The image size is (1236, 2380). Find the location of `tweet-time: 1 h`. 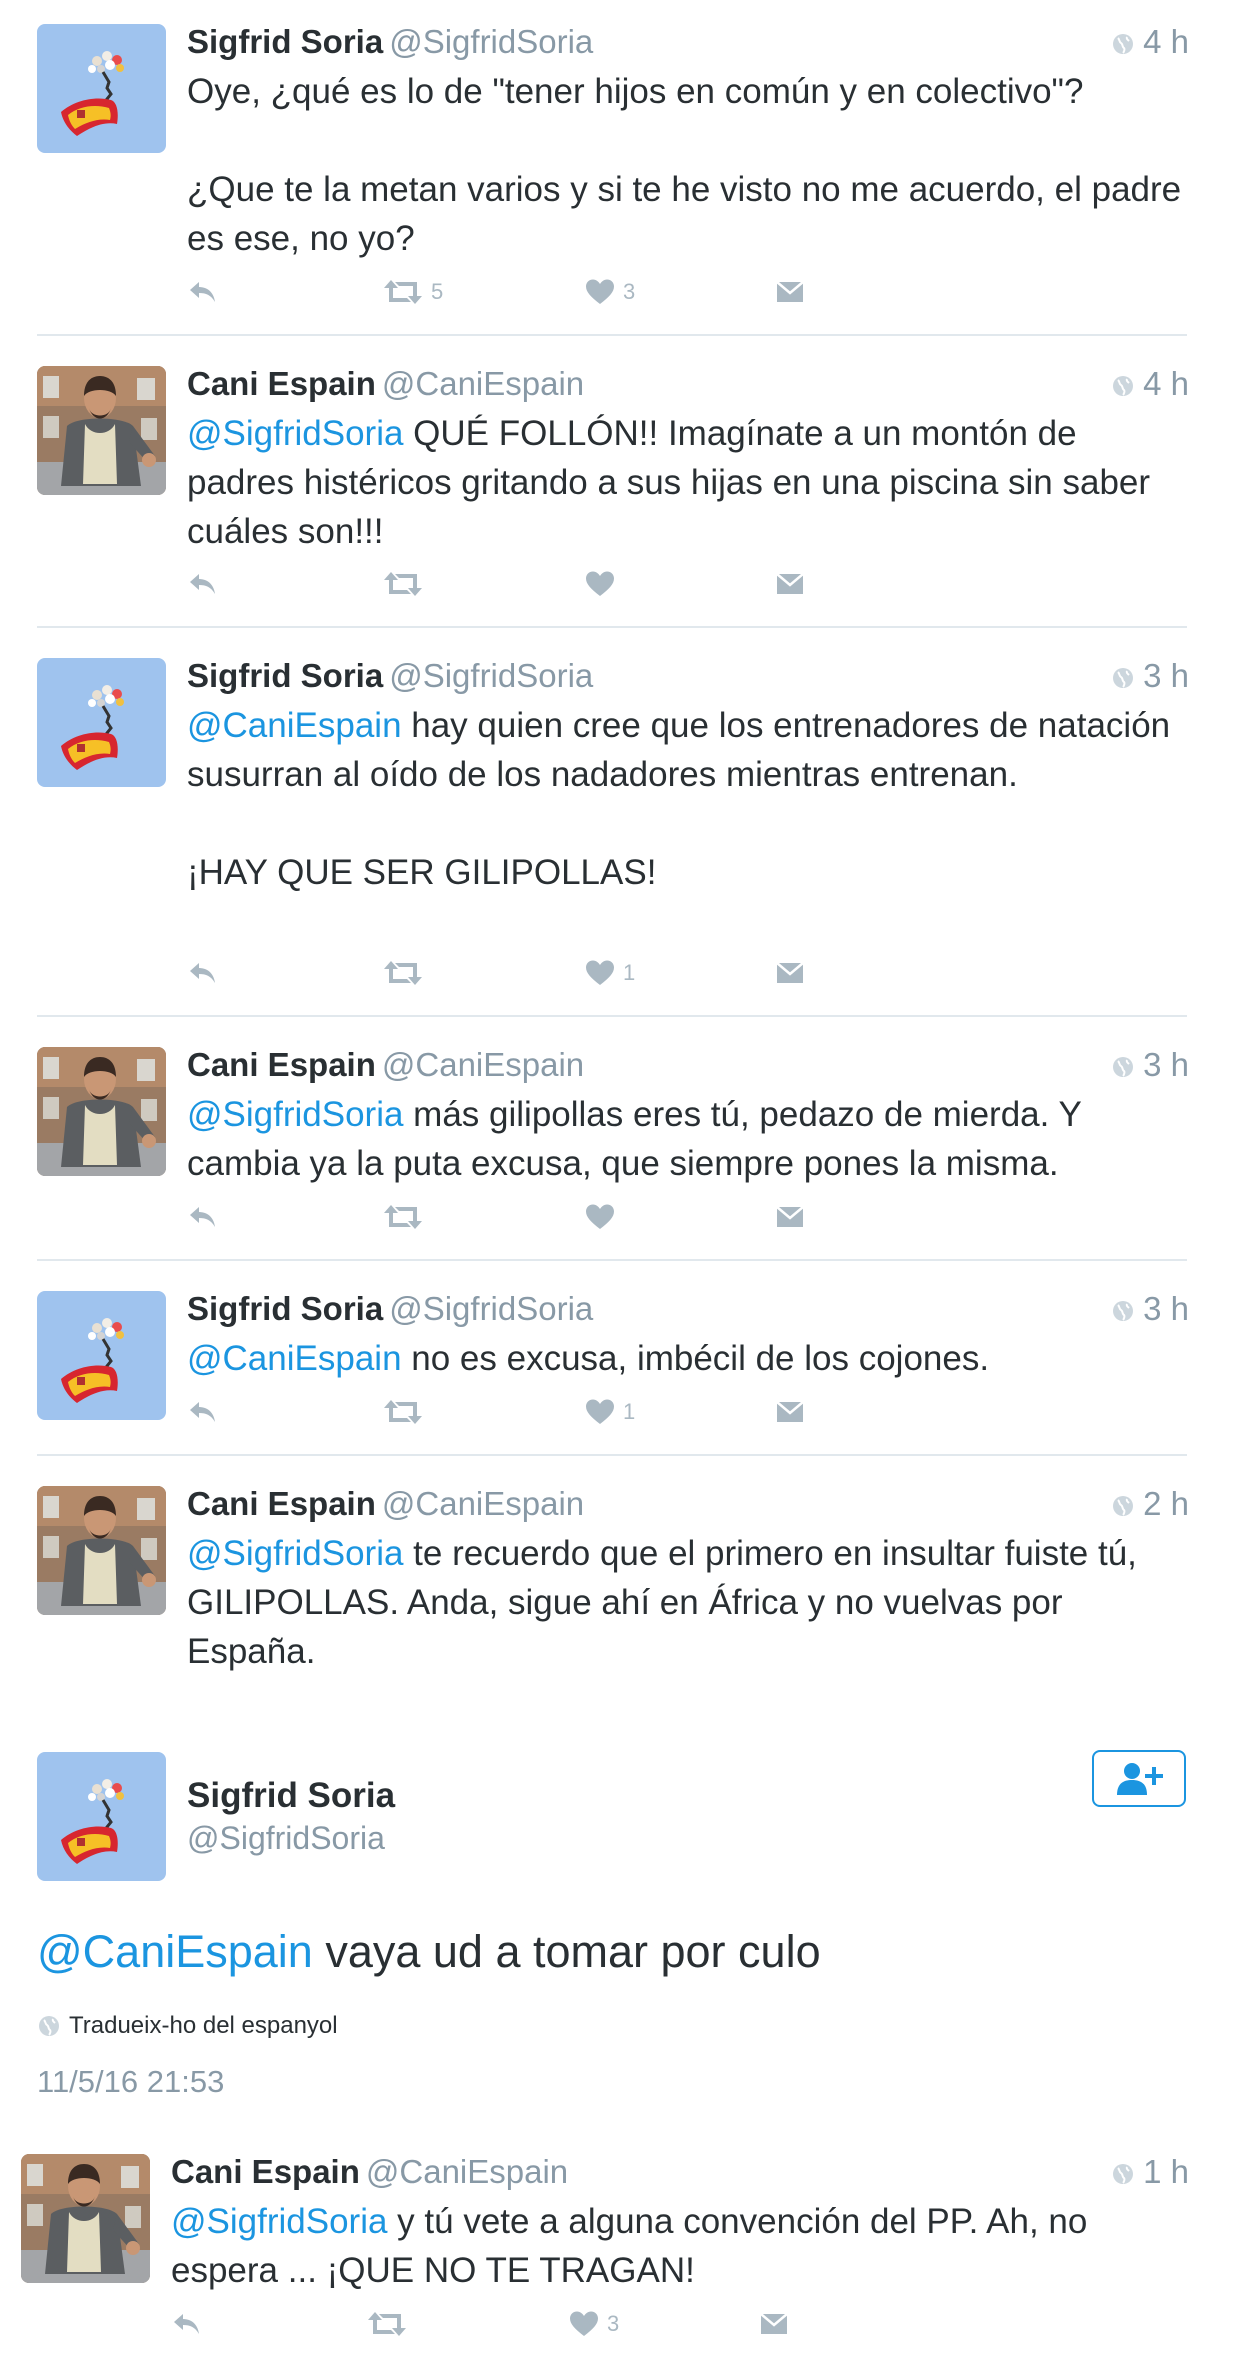

tweet-time: 1 h is located at coordinates (1150, 2172).